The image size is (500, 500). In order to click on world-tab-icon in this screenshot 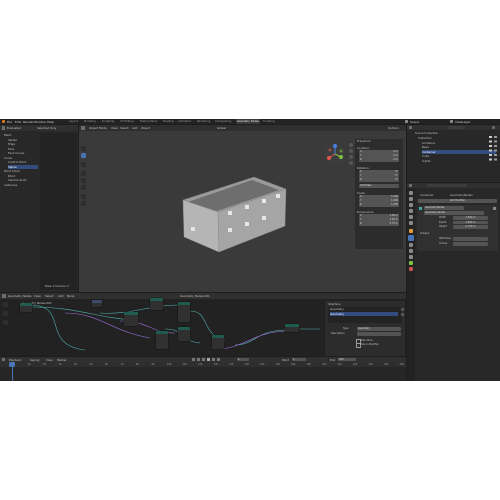, I will do `click(411, 223)`.